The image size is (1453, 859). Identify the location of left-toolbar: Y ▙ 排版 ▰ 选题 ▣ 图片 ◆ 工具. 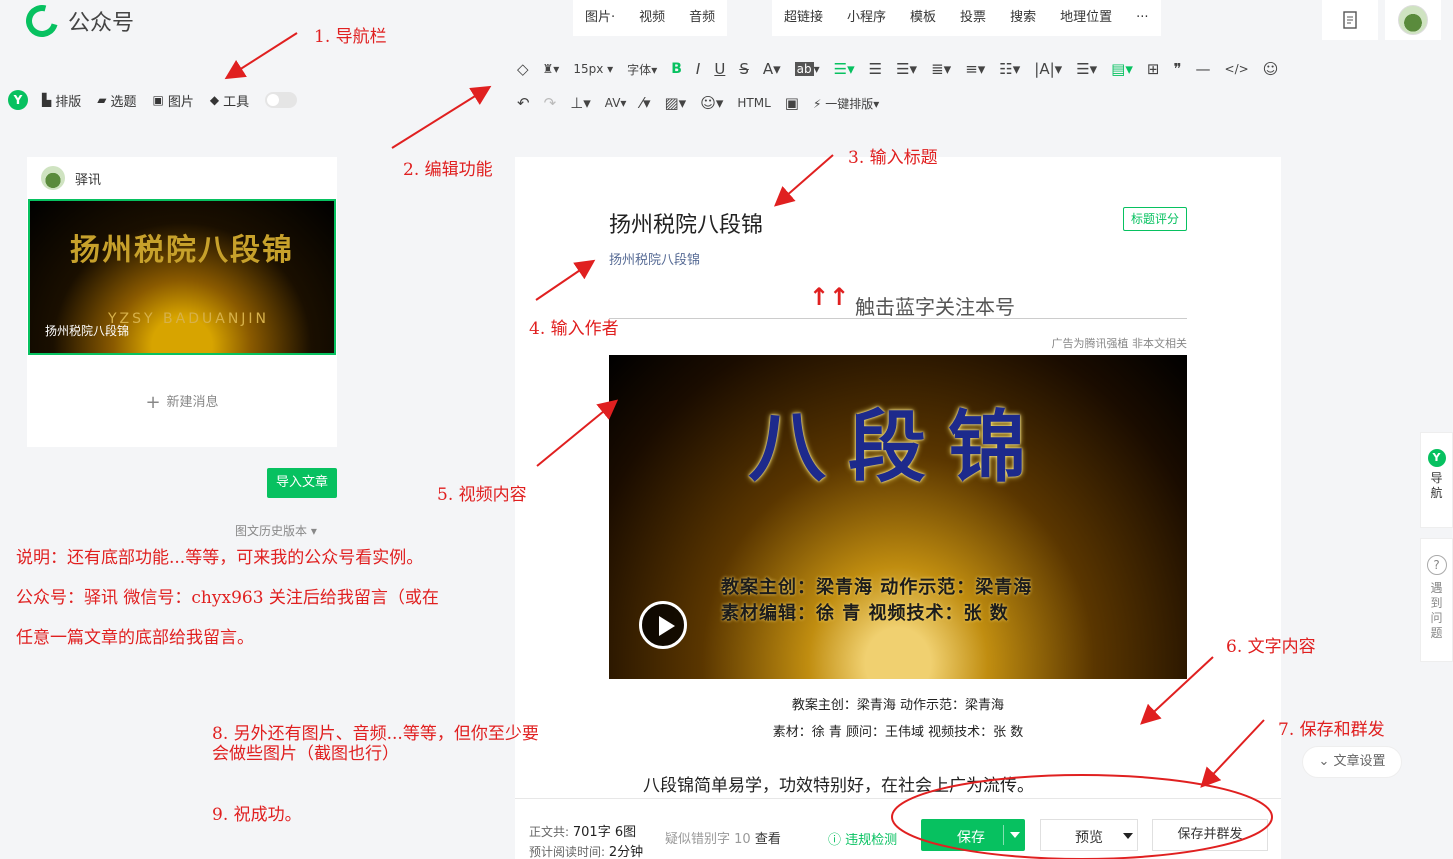
(153, 100).